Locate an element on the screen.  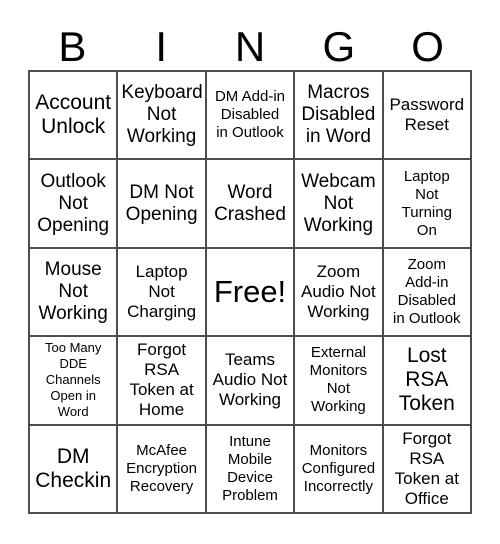
bingo-cell-o1: Password Reset is located at coordinates (427, 116).